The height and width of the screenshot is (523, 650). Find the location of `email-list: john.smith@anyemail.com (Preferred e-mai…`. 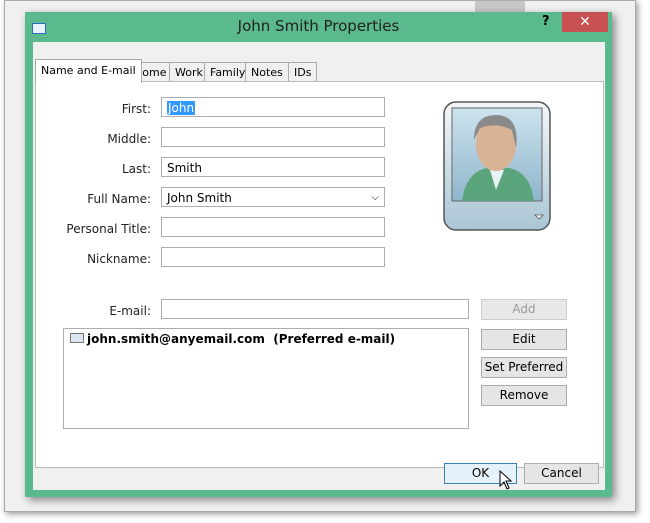

email-list: john.smith@anyemail.com (Preferred e-mai… is located at coordinates (266, 378).